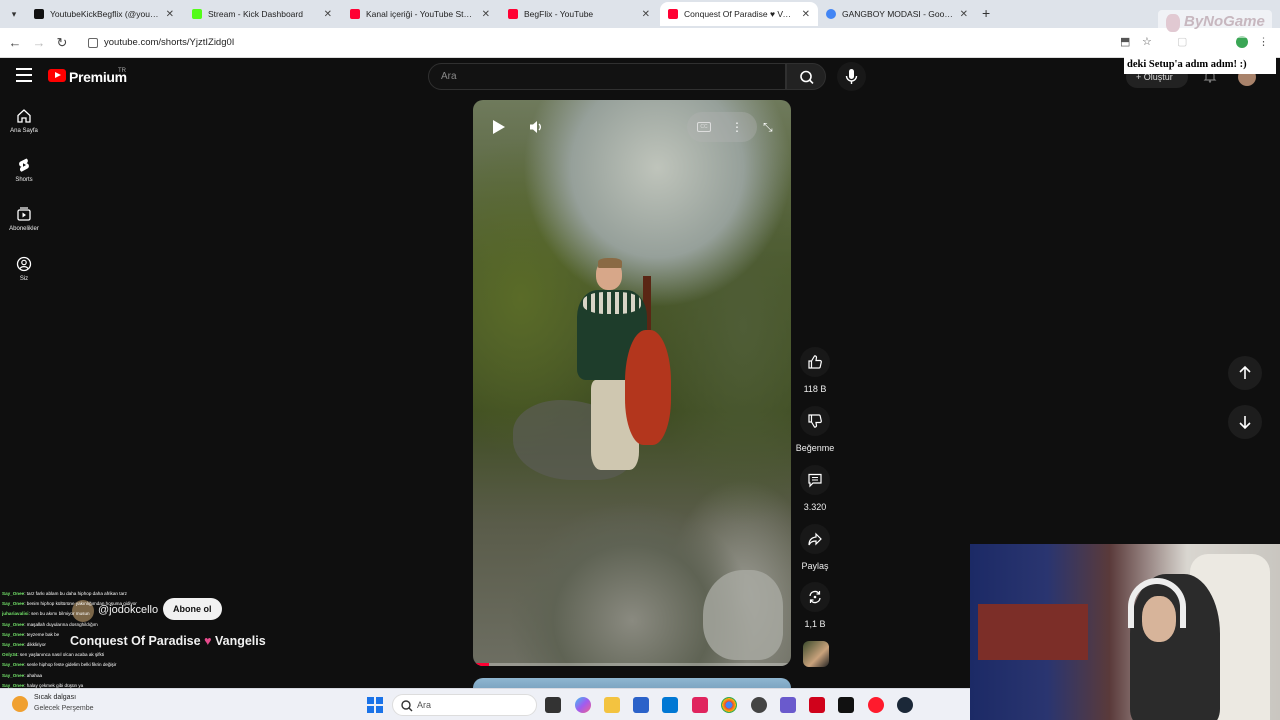 Image resolution: width=1280 pixels, height=720 pixels. I want to click on back-button: ←, so click(15, 43).